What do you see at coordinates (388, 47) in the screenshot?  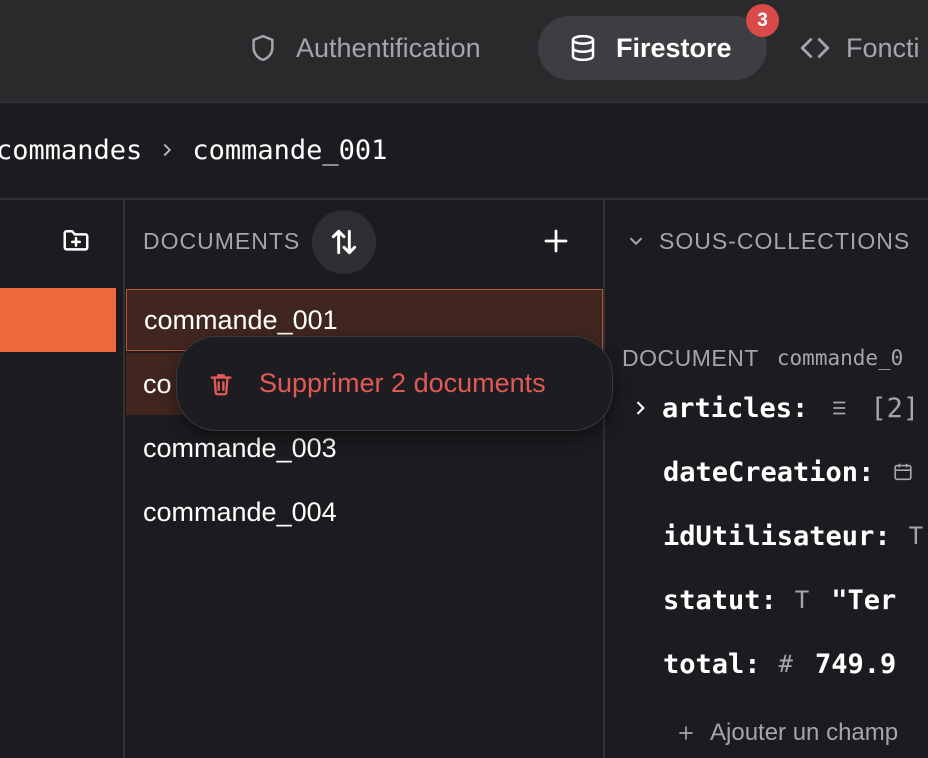 I see `tab-label: Authentification` at bounding box center [388, 47].